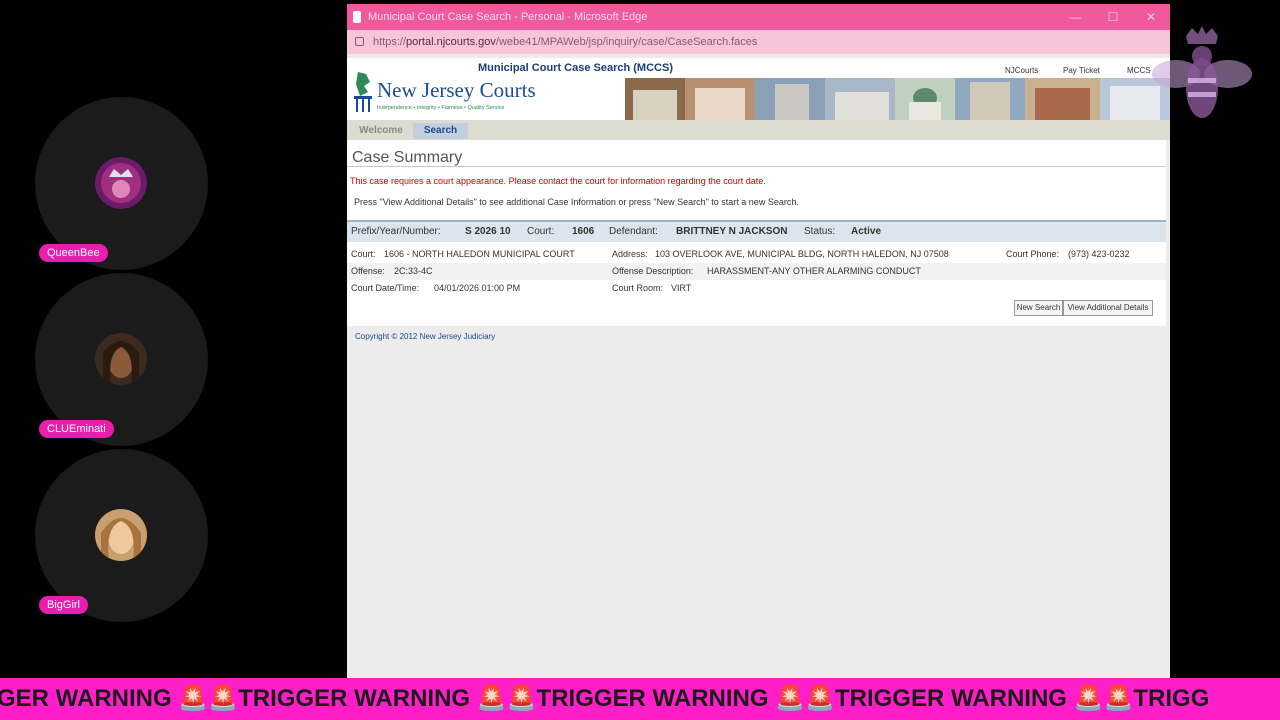  Describe the element at coordinates (1038, 308) in the screenshot. I see `new-search-button: New Search` at that location.